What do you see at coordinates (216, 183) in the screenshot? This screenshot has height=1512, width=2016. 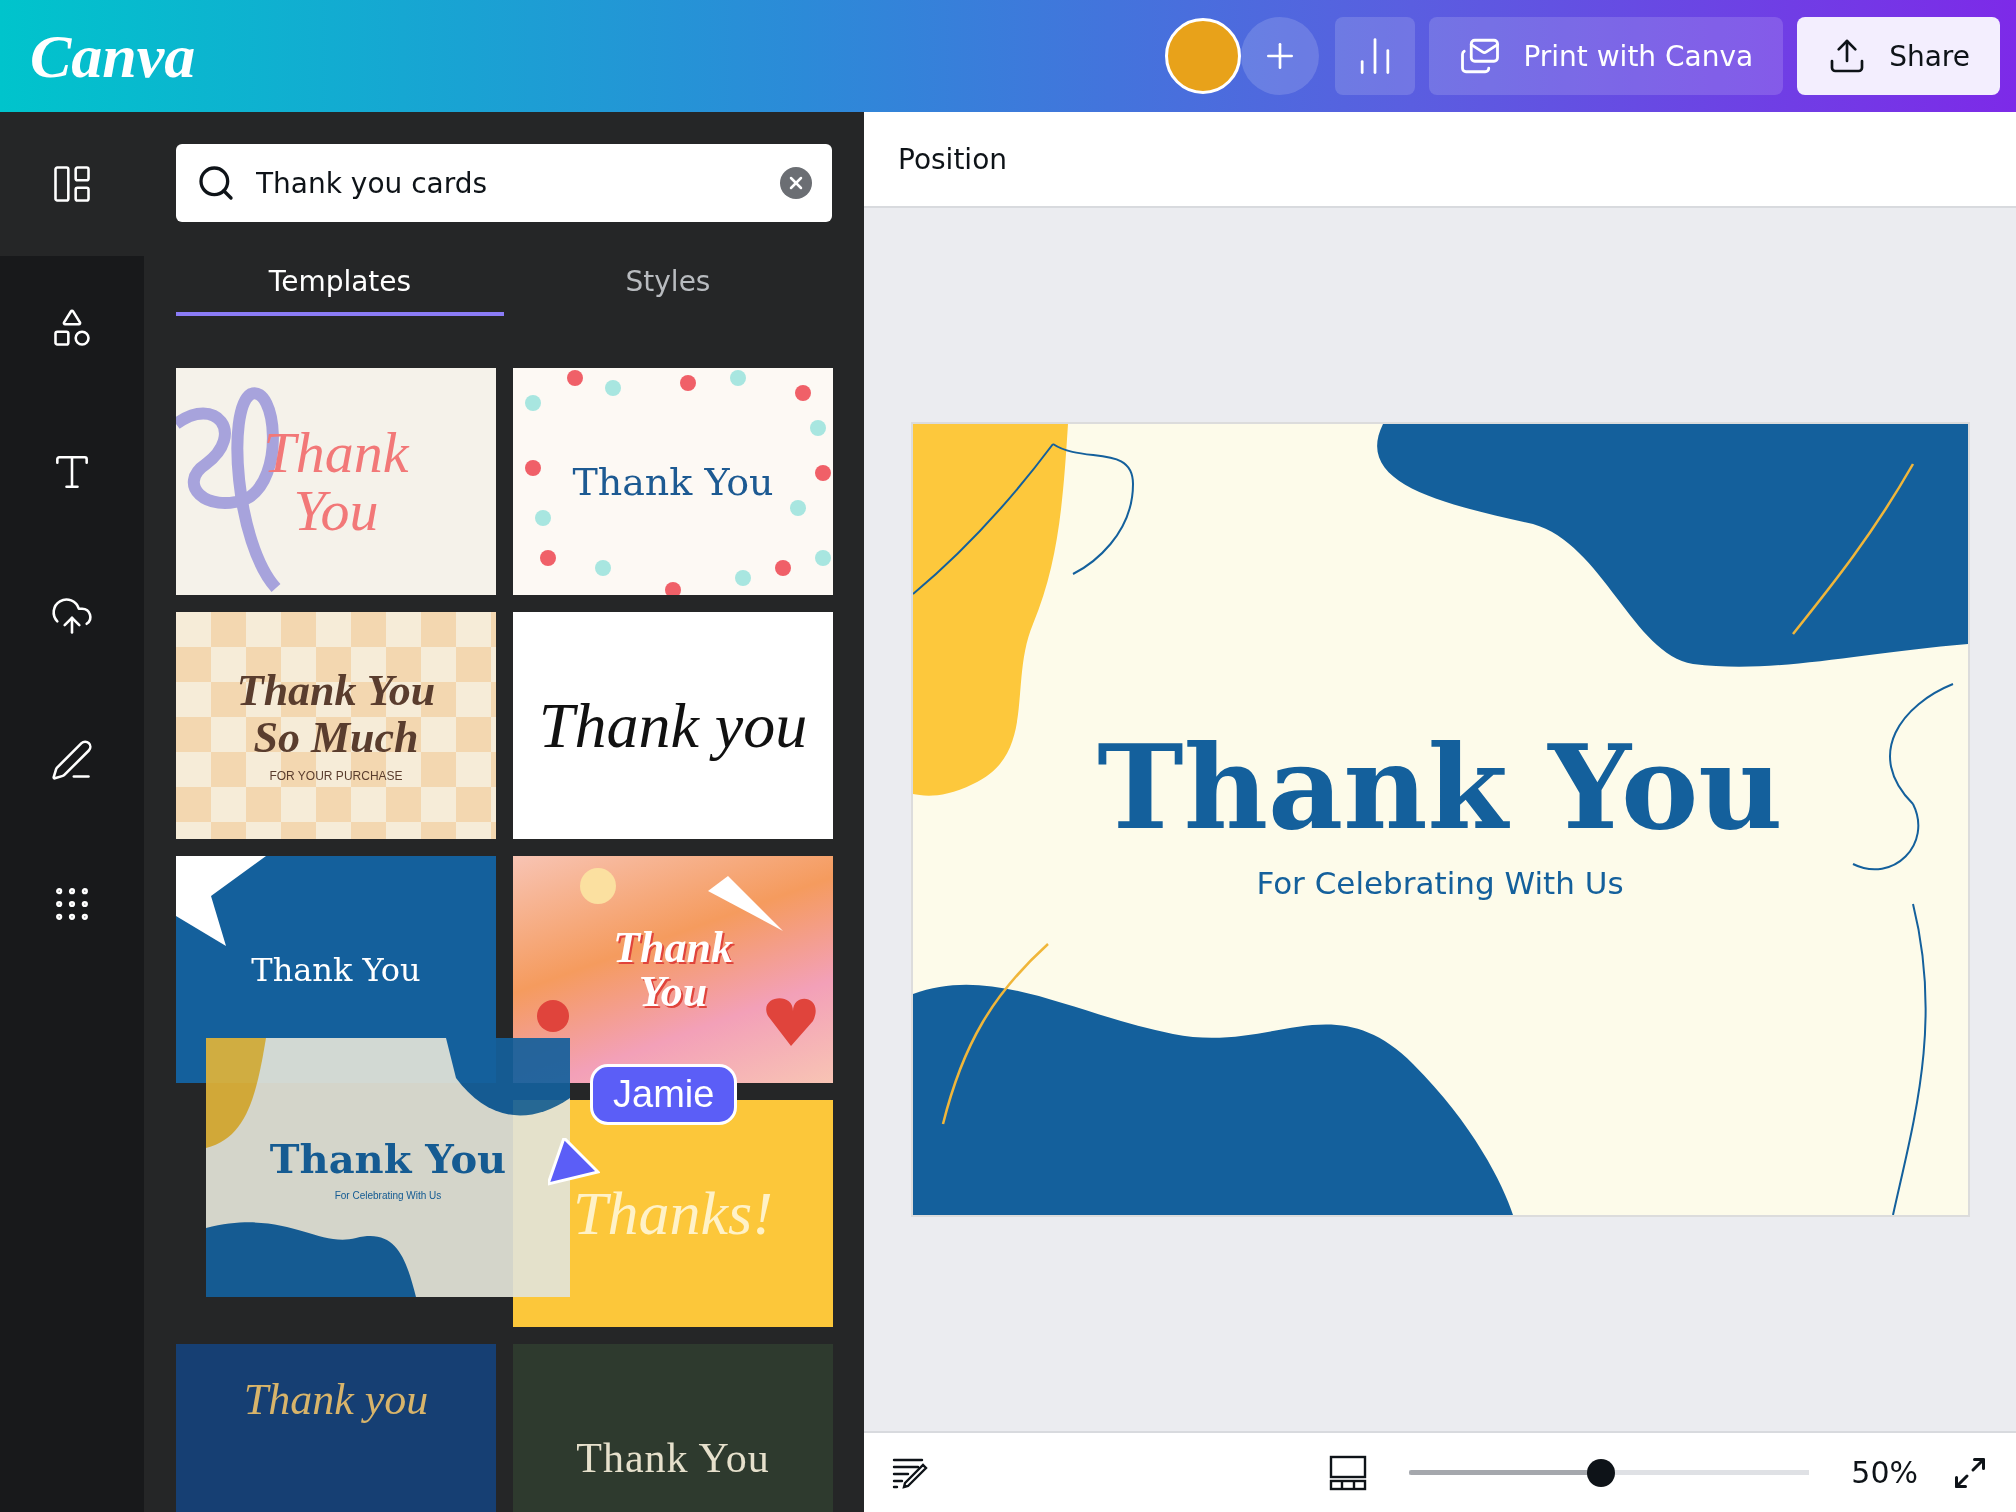 I see `search-icon` at bounding box center [216, 183].